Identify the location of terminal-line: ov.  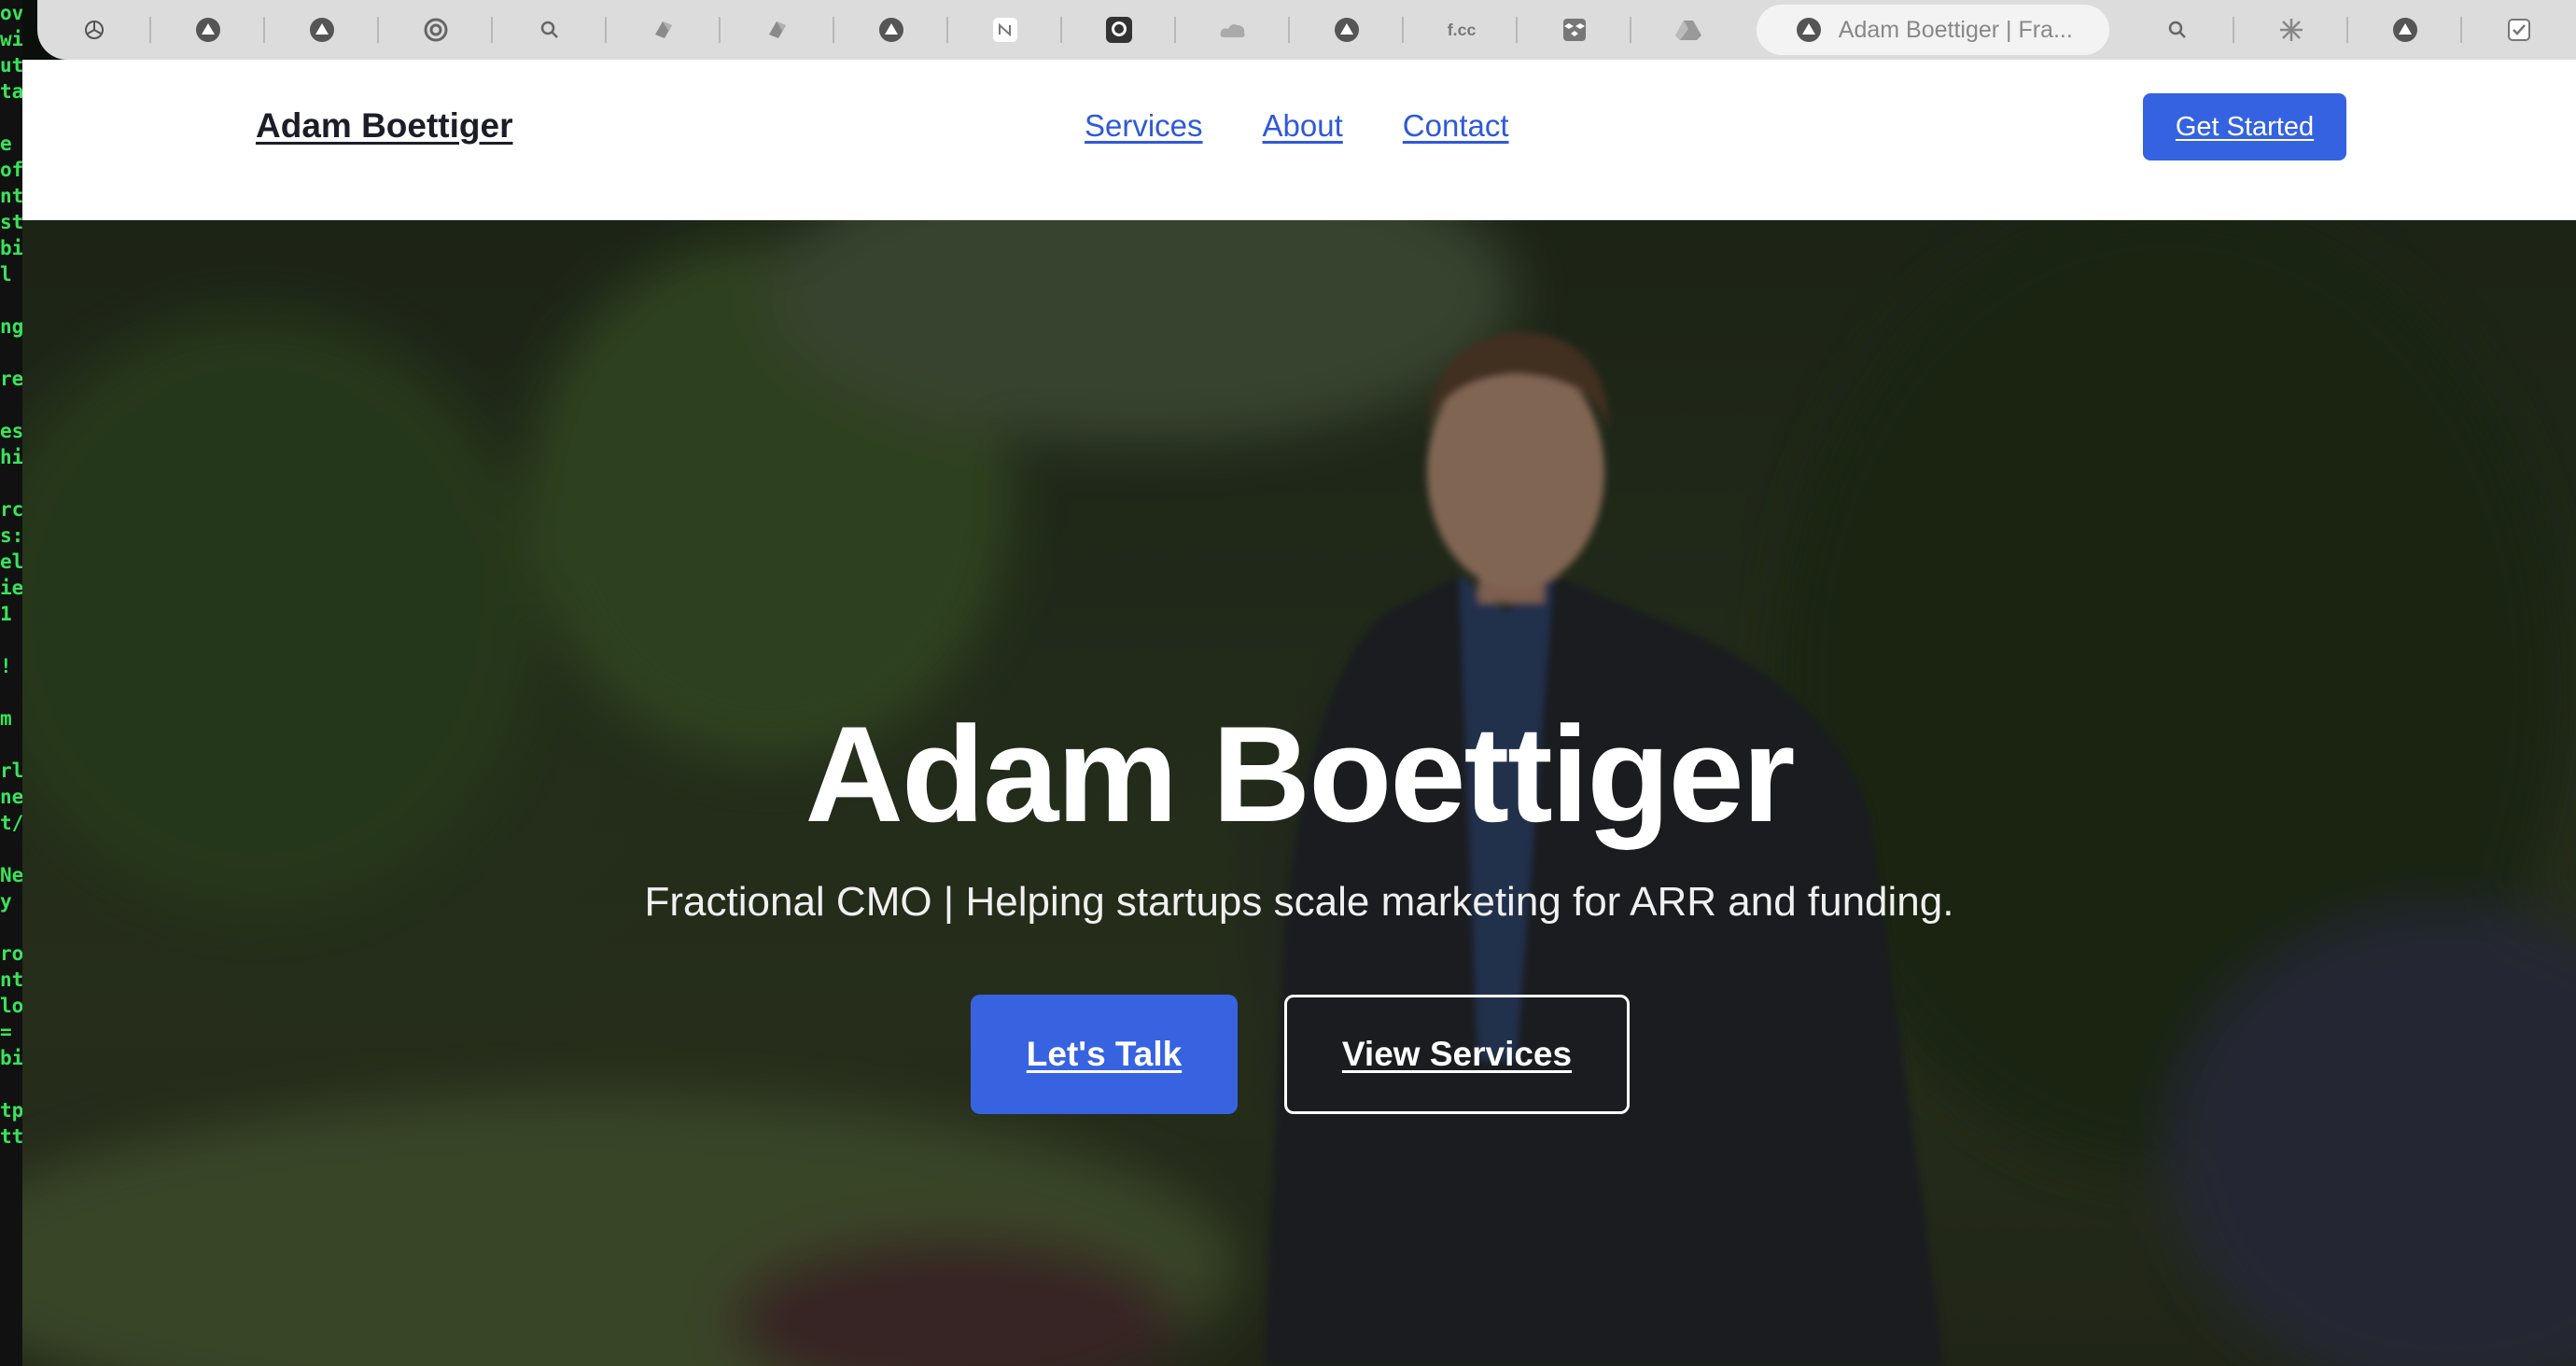
(11, 13).